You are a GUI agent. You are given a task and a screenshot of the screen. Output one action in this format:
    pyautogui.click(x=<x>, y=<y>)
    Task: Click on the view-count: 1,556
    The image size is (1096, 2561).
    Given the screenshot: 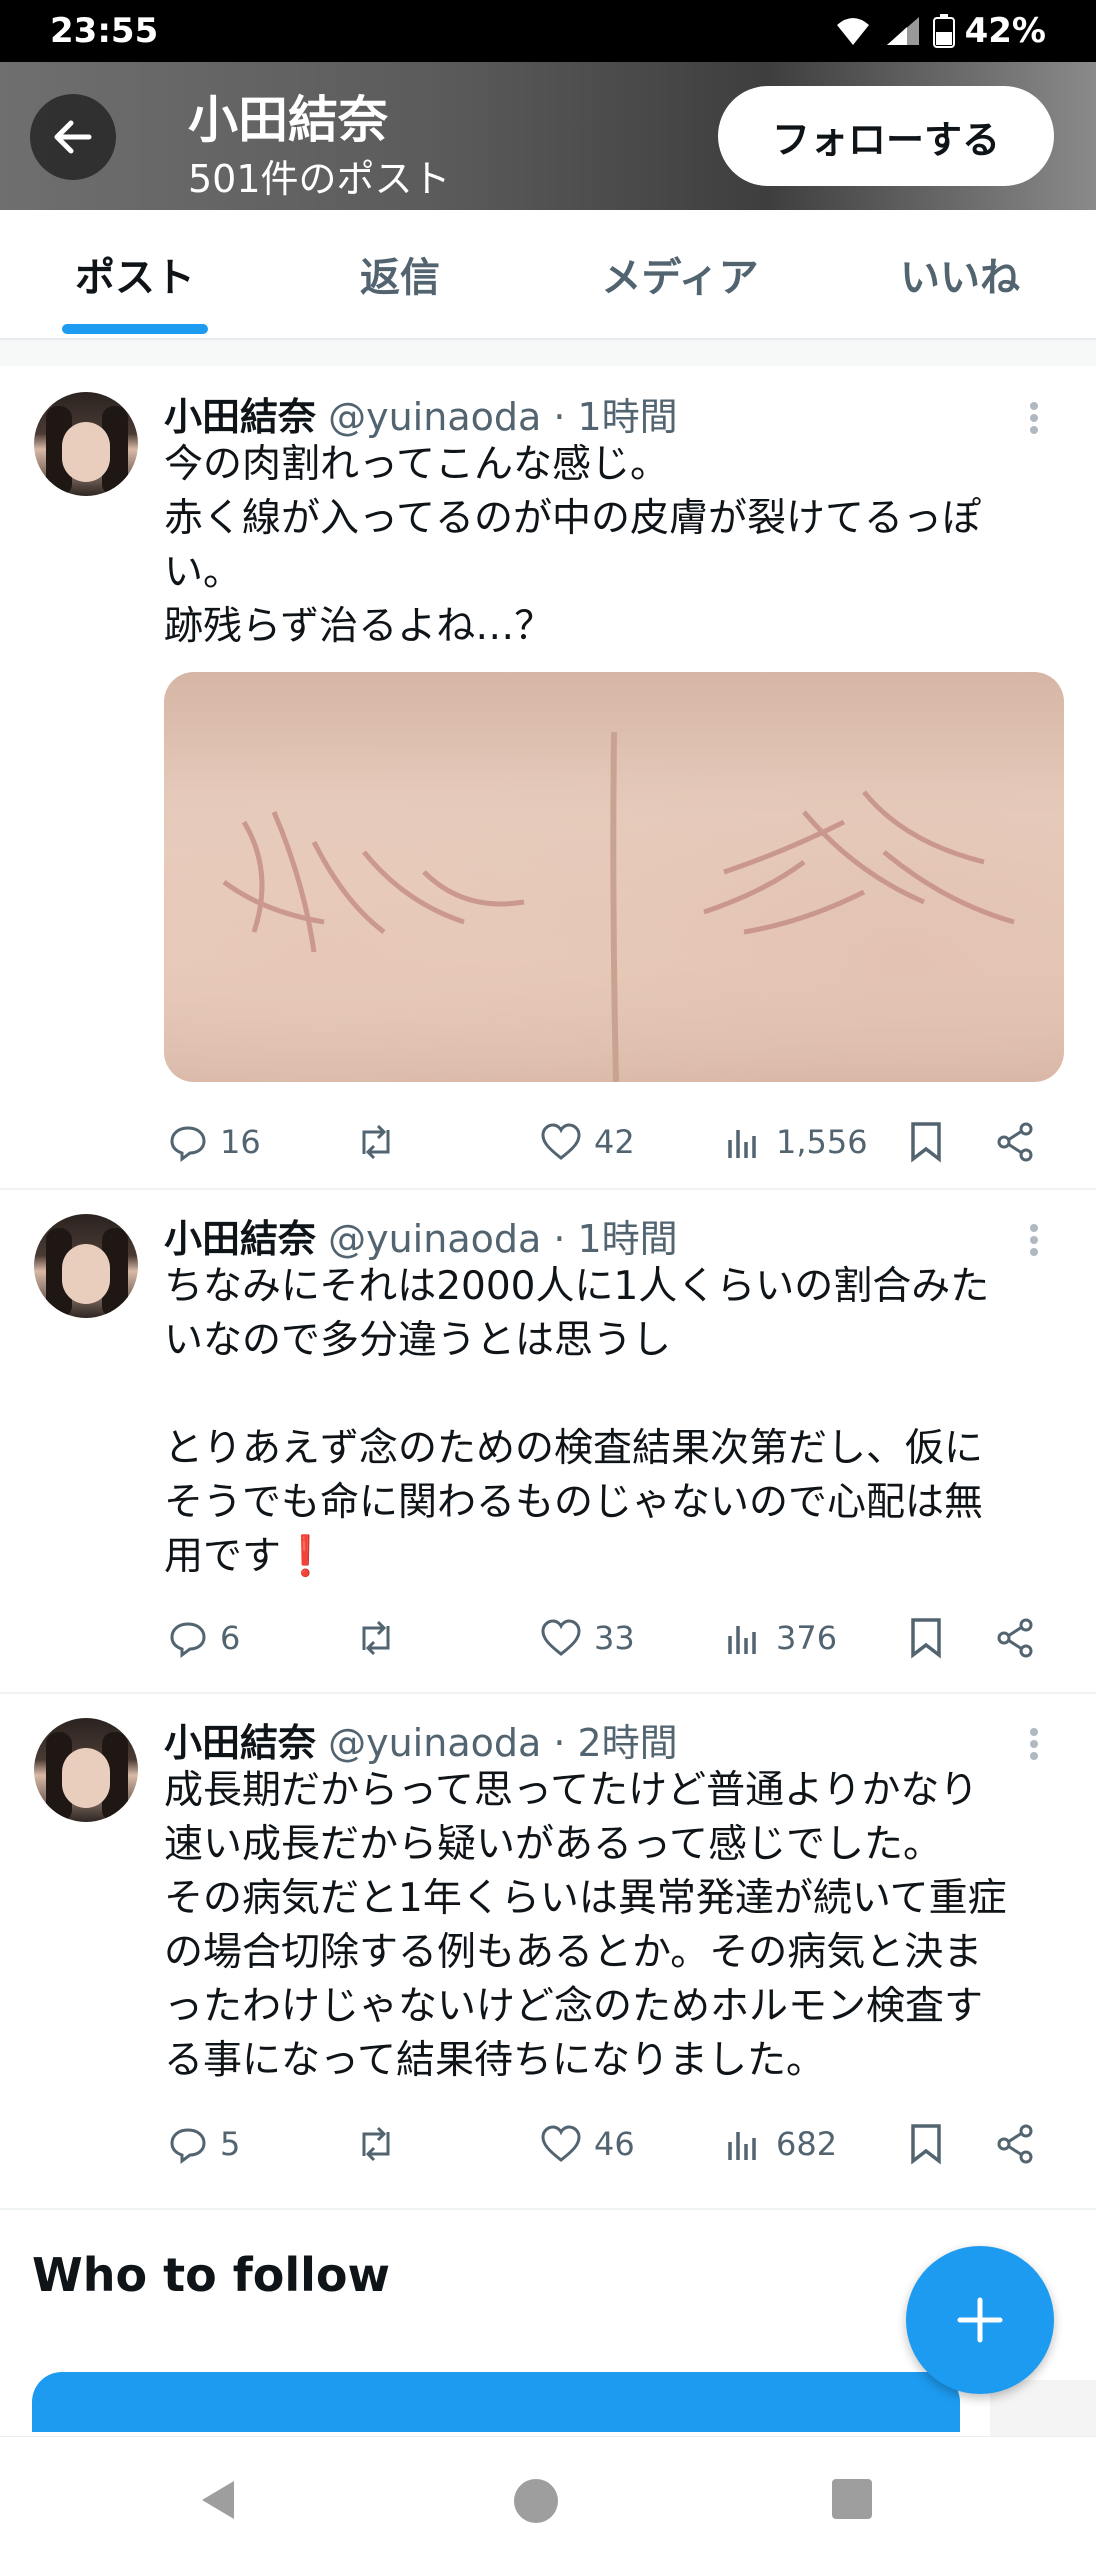 What is the action you would take?
    pyautogui.click(x=822, y=1142)
    